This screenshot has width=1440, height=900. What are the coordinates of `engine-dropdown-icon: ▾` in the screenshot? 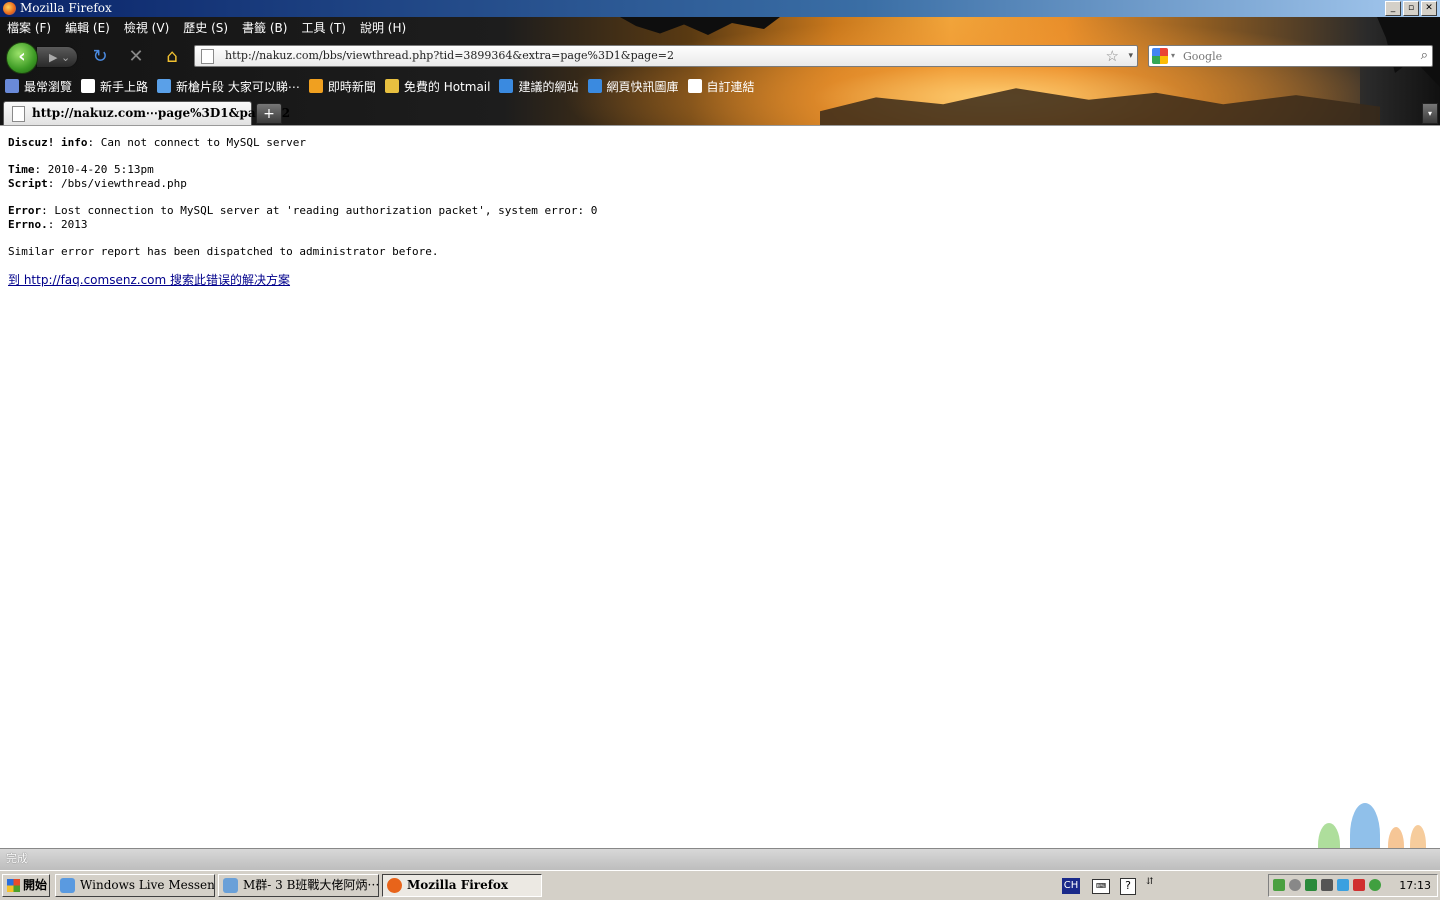 It's located at (1173, 56).